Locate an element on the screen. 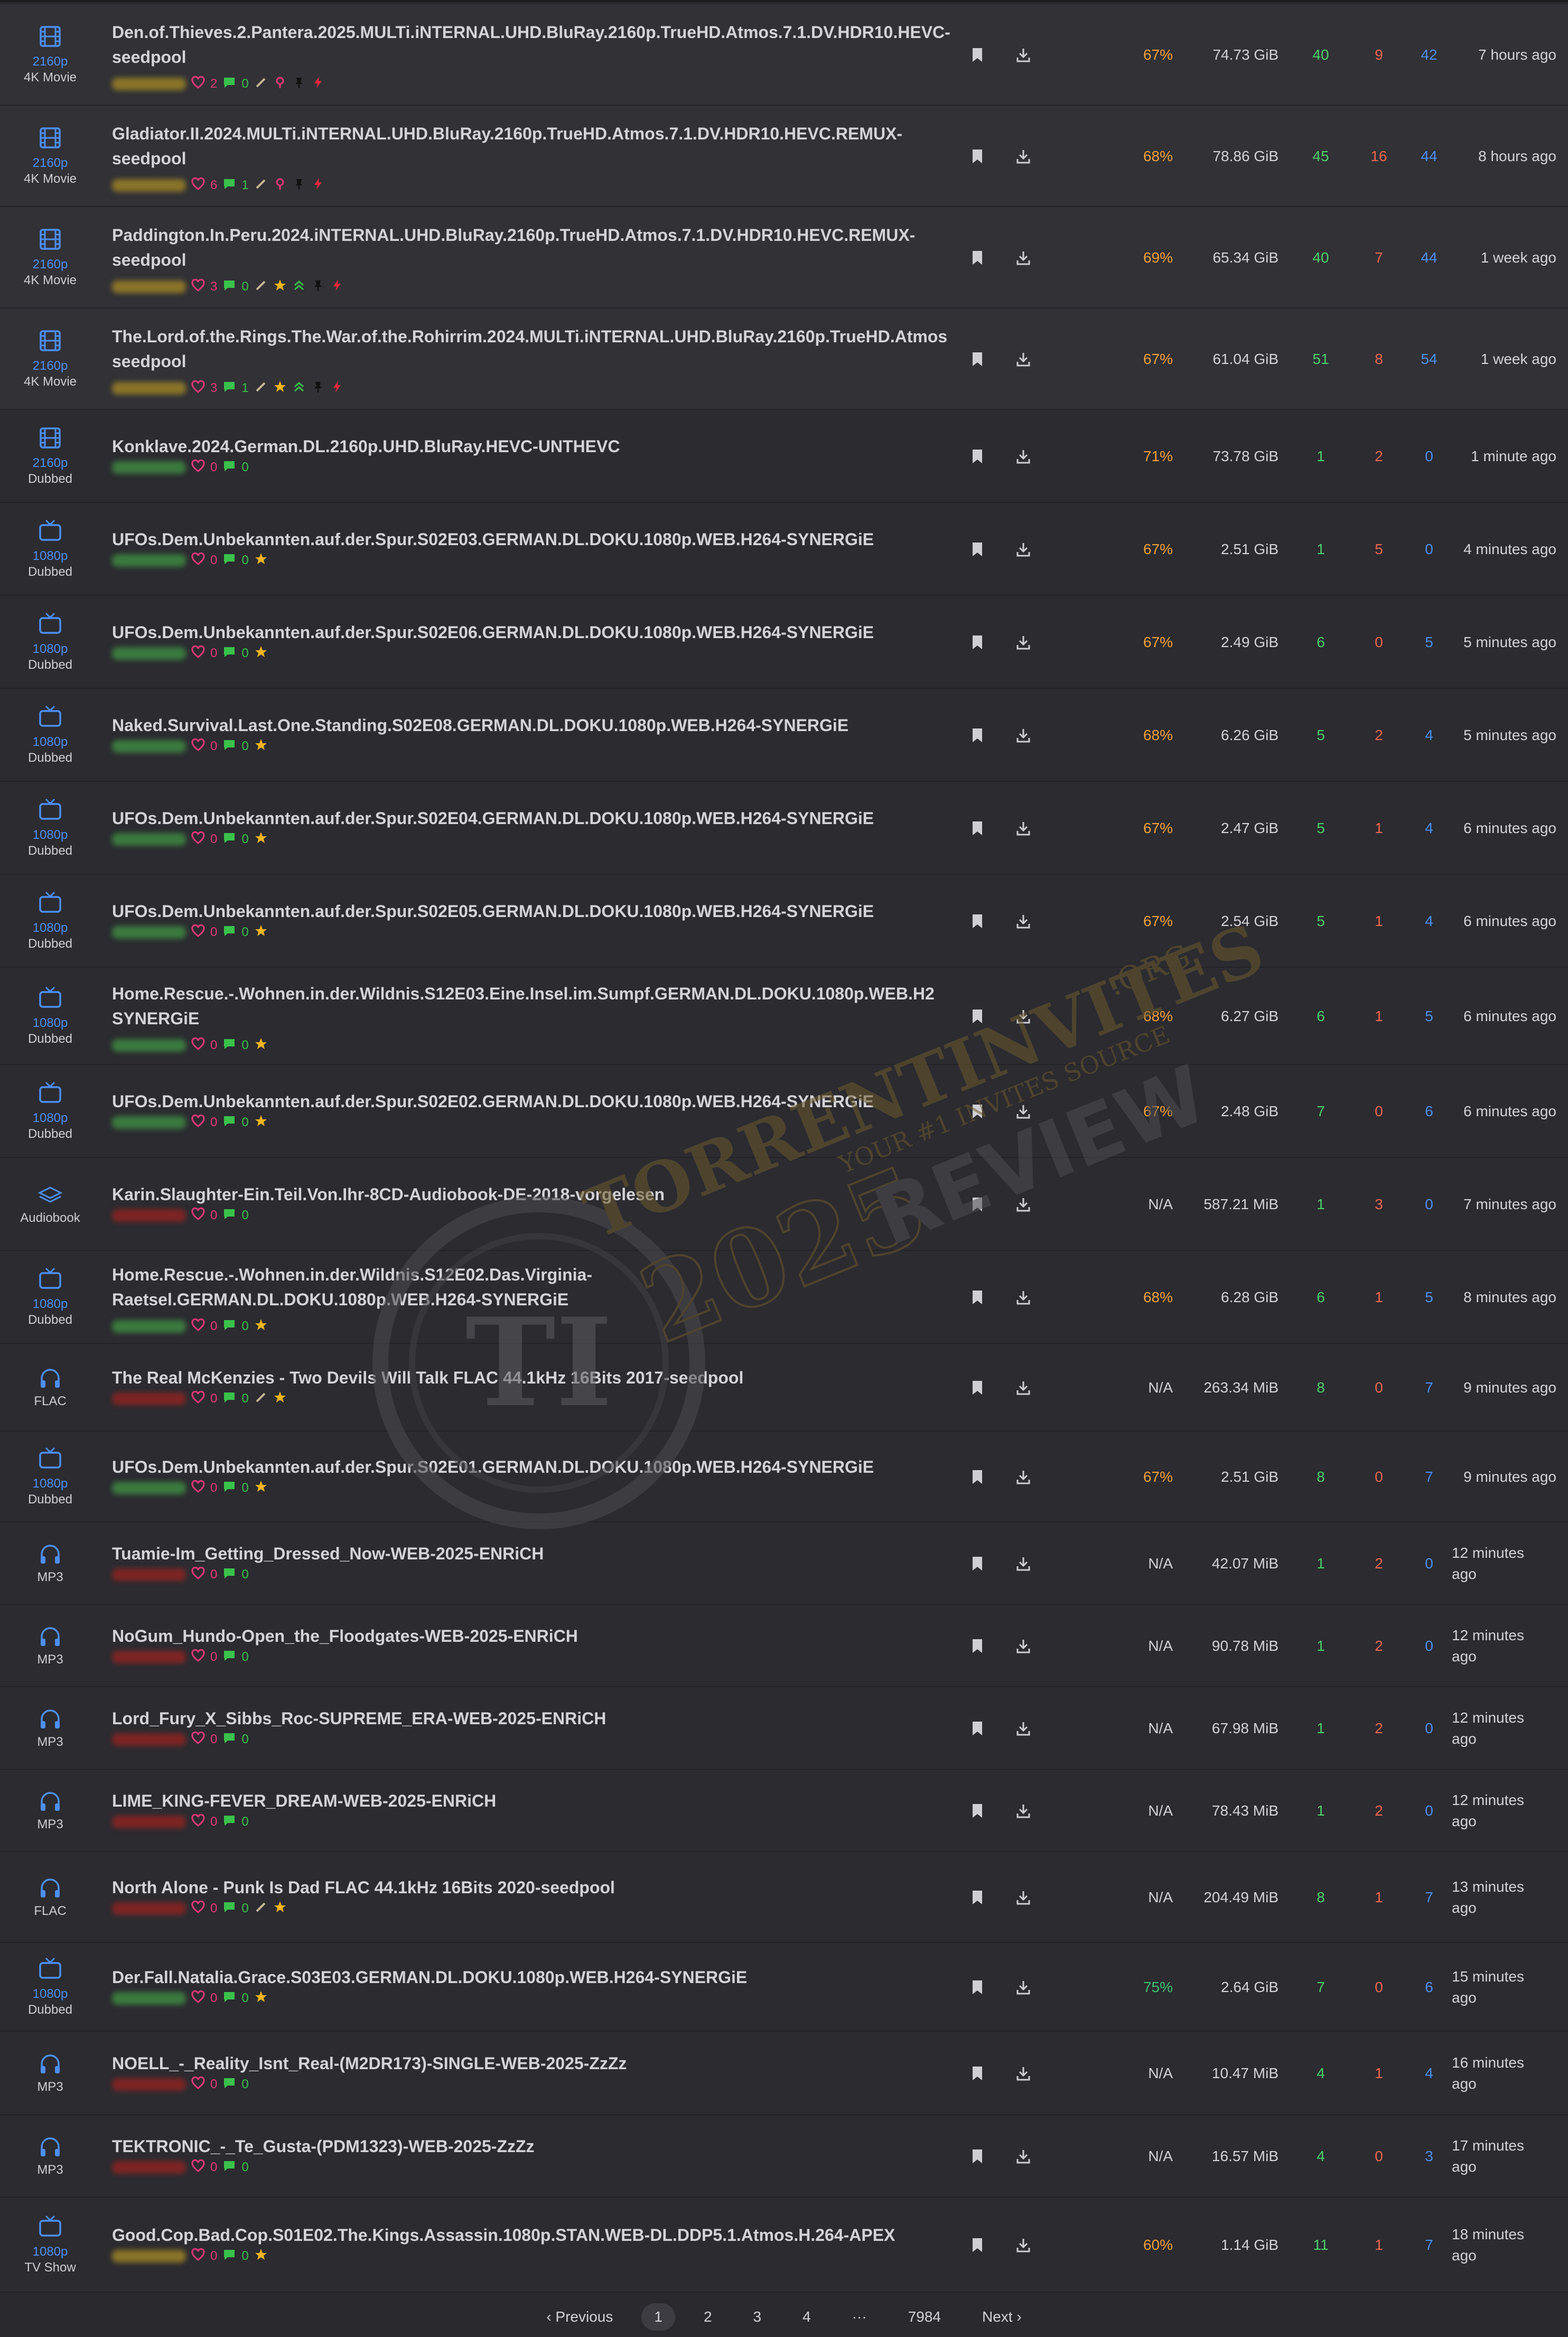  previous-page-link: ‹ Previous is located at coordinates (580, 2317).